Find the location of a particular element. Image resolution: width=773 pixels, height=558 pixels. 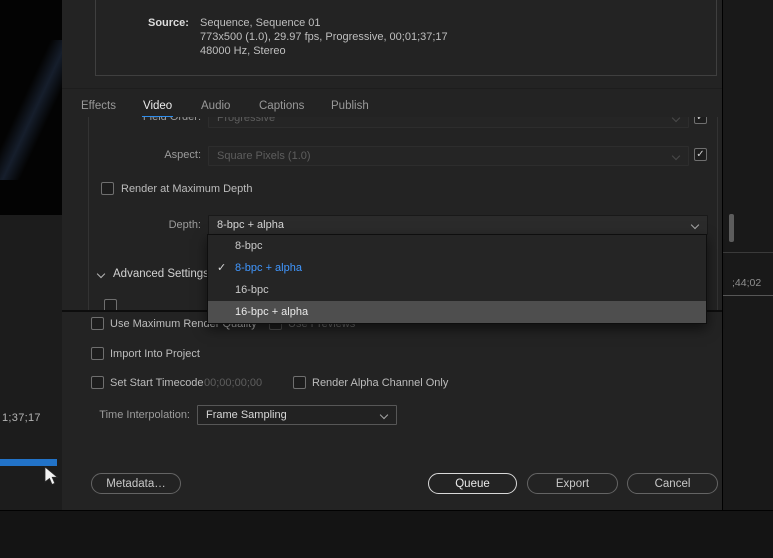

tab-audio: Audio is located at coordinates (215, 108).